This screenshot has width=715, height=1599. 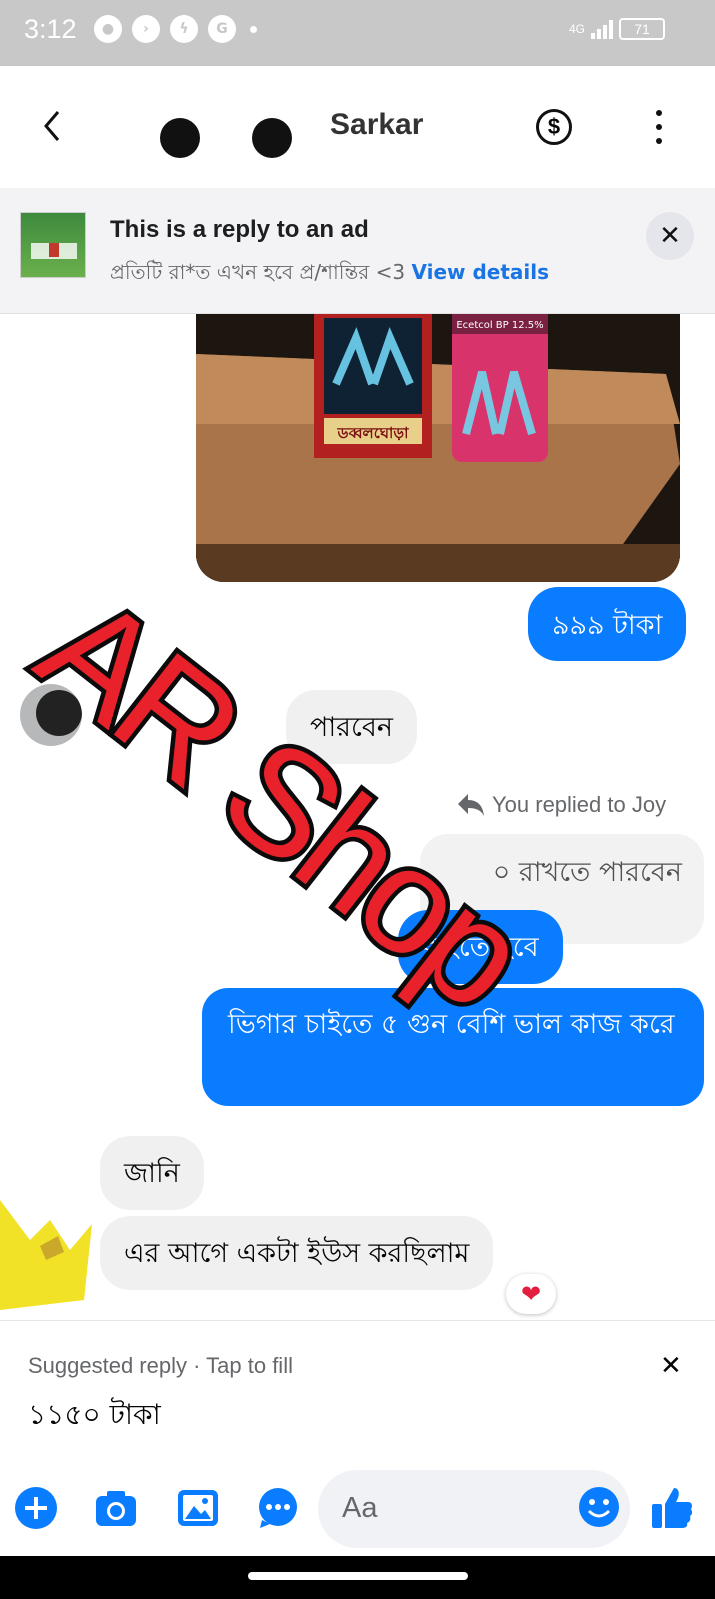 What do you see at coordinates (160, 1365) in the screenshot?
I see `suggested-reply-header: Suggested reply · Tap to fill` at bounding box center [160, 1365].